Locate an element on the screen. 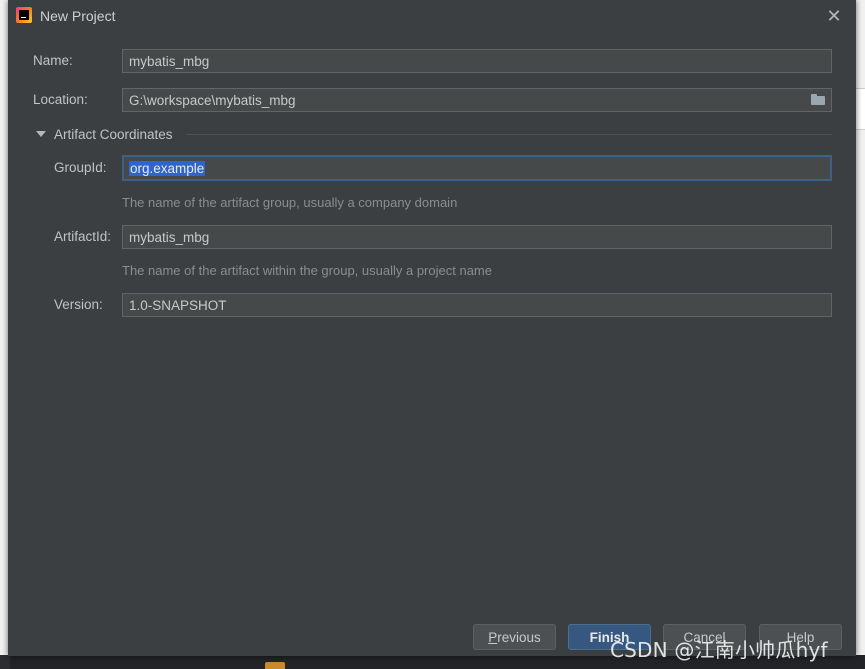  name-field-value: mybatis_mbg is located at coordinates (169, 61).